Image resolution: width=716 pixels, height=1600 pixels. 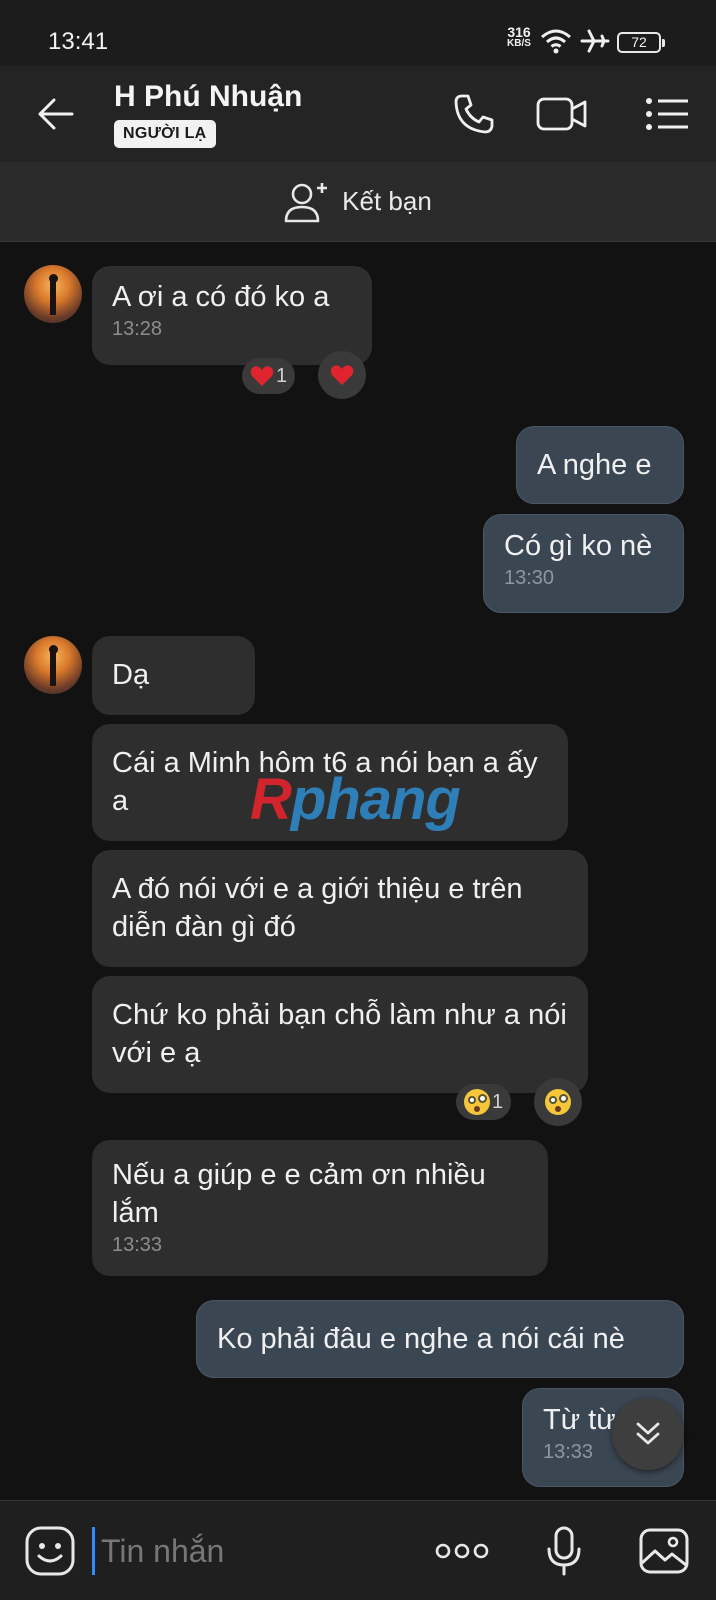 I want to click on add-friend-button: Kết bạn, so click(x=358, y=202).